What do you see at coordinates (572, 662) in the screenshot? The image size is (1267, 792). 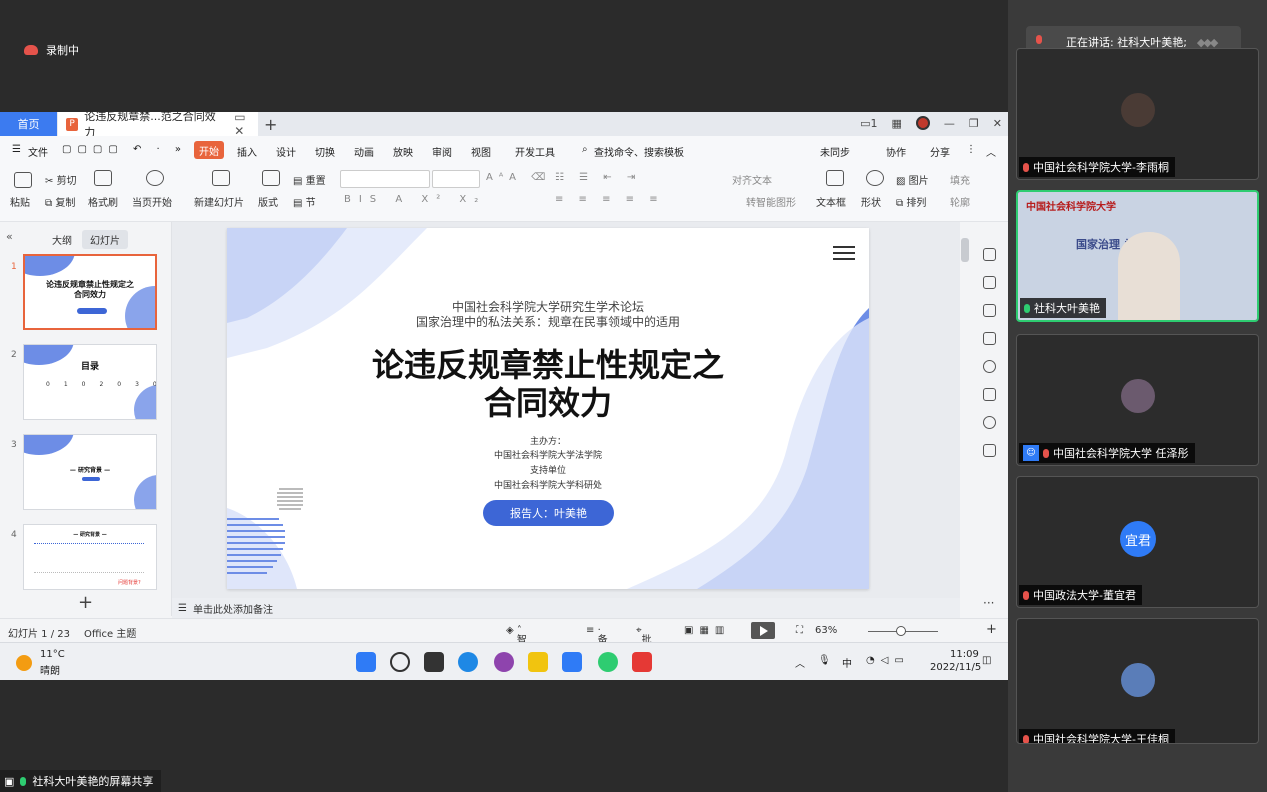 I see `meeting-app-icon` at bounding box center [572, 662].